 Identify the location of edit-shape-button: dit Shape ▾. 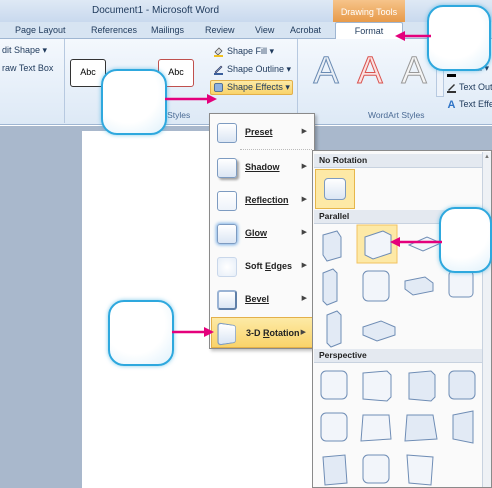
(24, 50).